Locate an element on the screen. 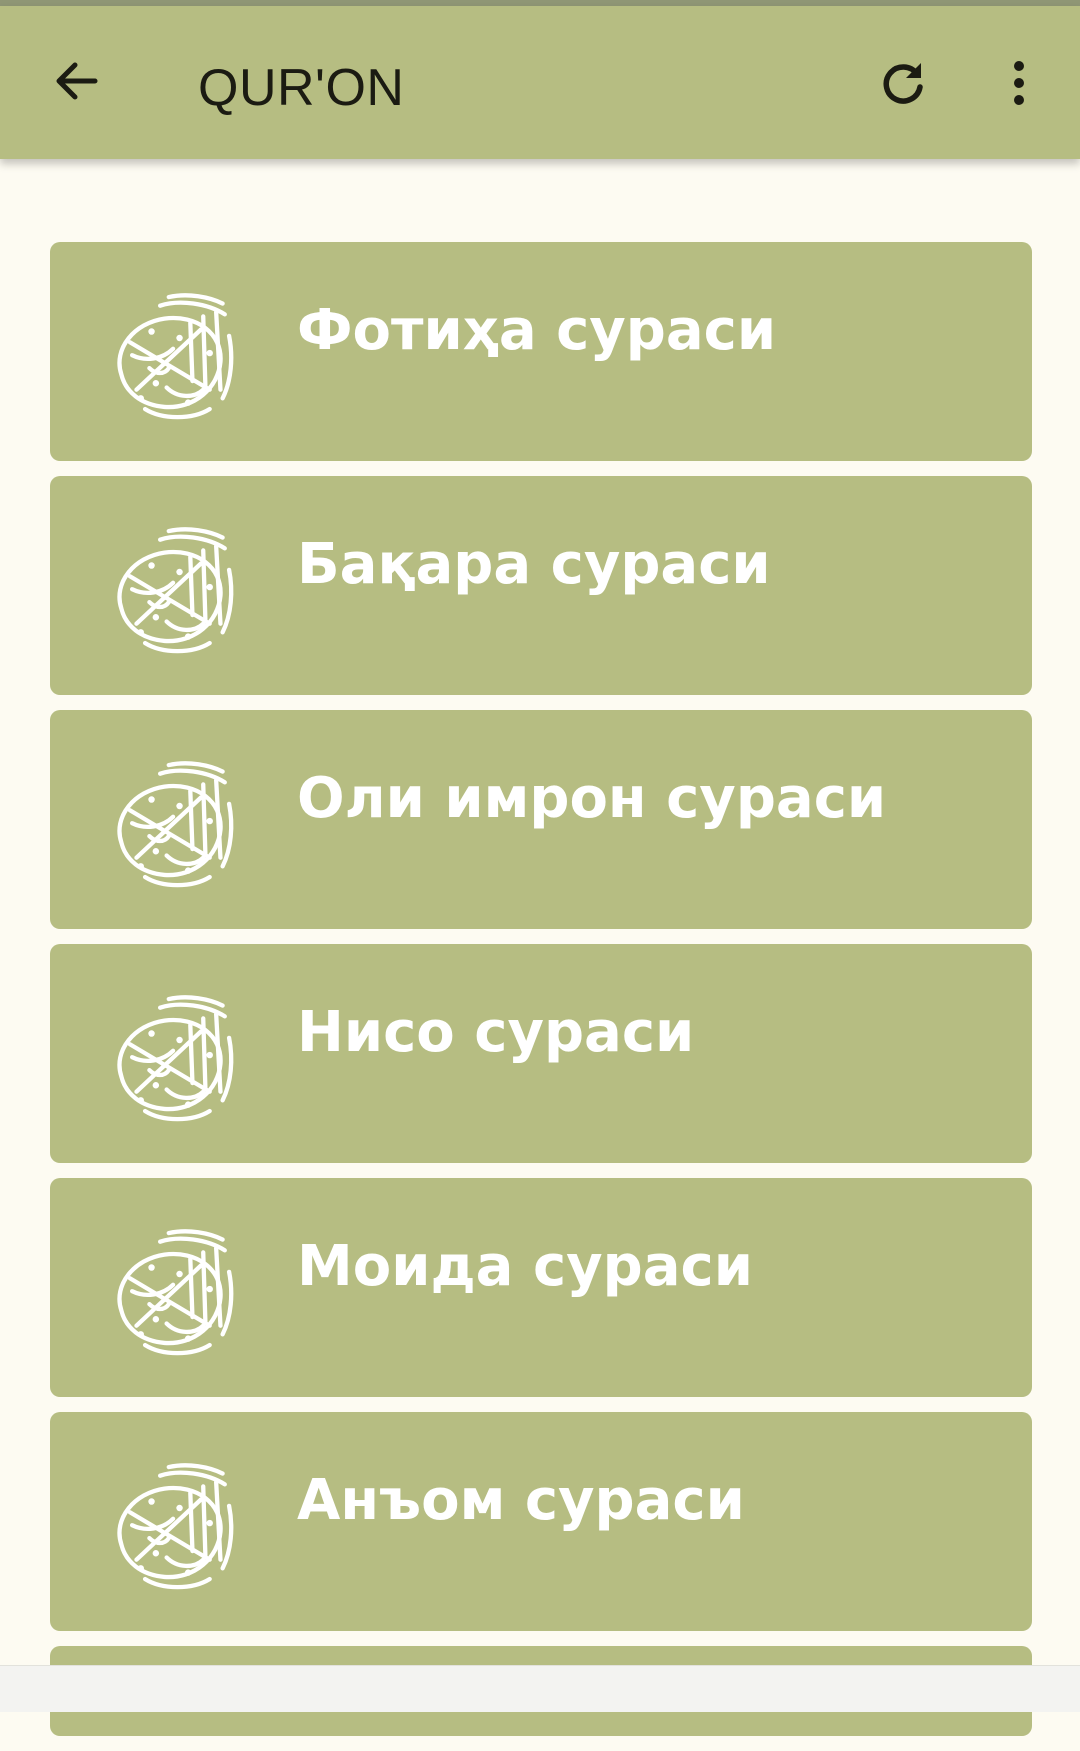  refresh-button is located at coordinates (903, 83).